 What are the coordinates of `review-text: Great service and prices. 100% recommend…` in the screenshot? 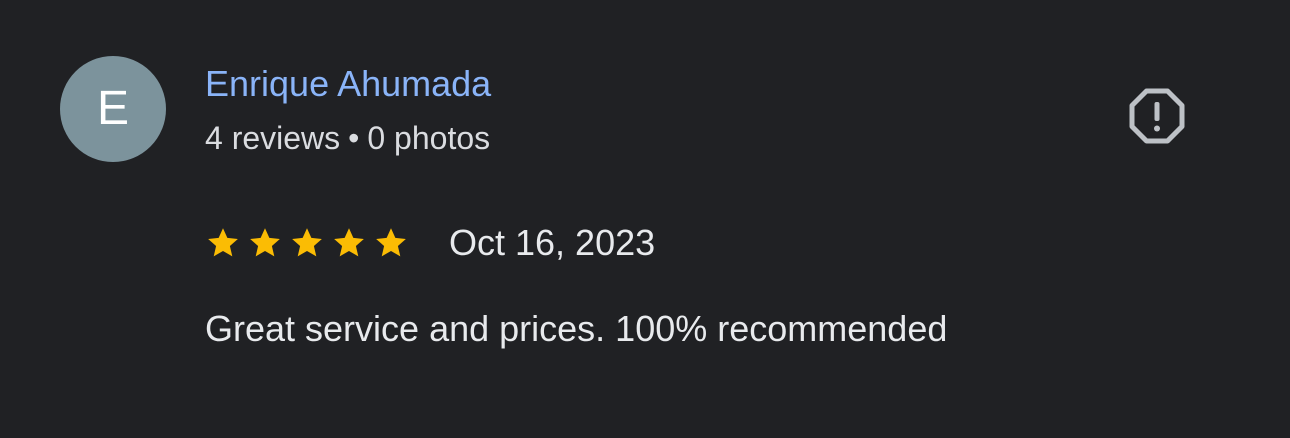 It's located at (576, 328).